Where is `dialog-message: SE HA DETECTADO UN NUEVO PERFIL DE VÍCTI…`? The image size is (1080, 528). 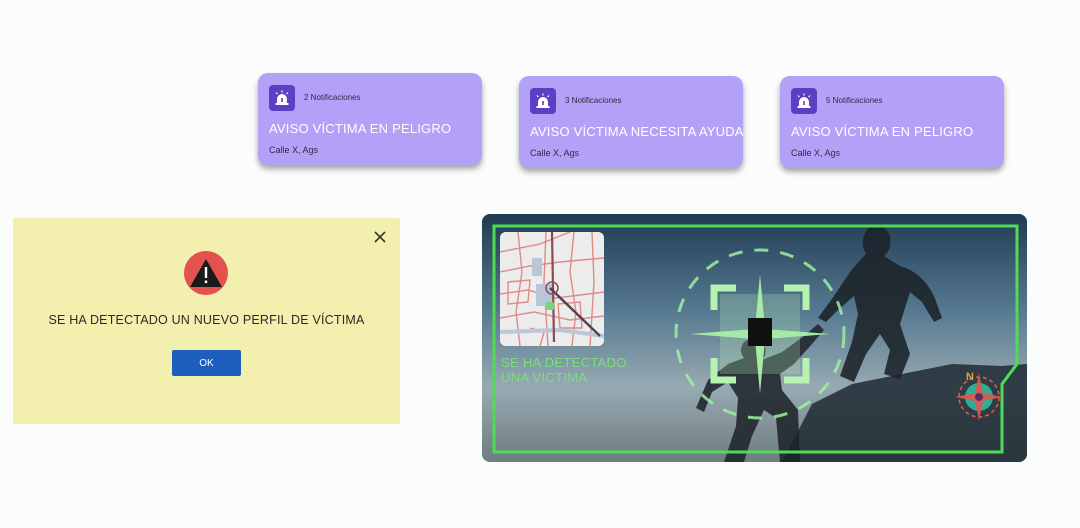 dialog-message: SE HA DETECTADO UN NUEVO PERFIL DE VÍCTI… is located at coordinates (206, 320).